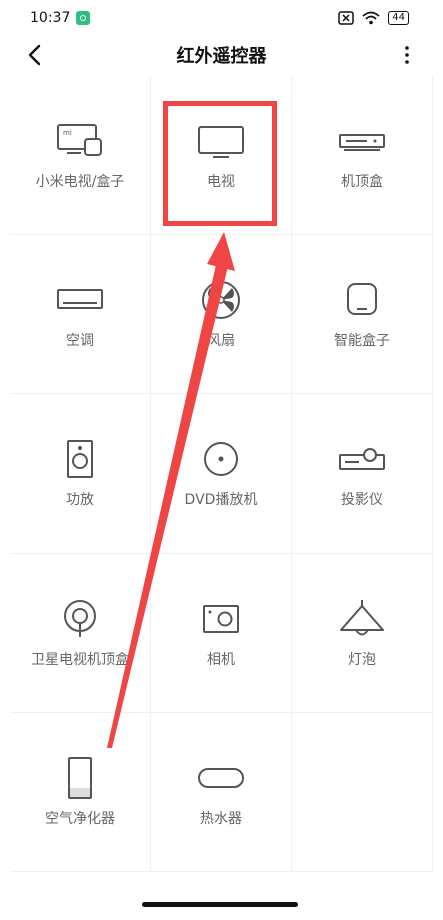 This screenshot has height=920, width=443. I want to click on wifi-icon, so click(371, 18).